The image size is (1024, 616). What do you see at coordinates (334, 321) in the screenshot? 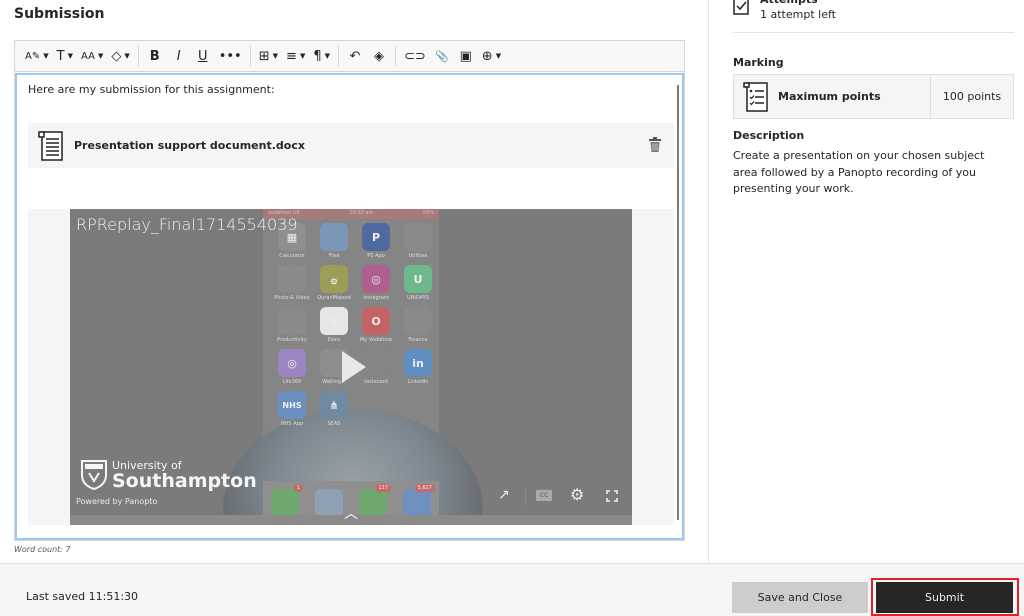
I see `app-icon: ≡` at bounding box center [334, 321].